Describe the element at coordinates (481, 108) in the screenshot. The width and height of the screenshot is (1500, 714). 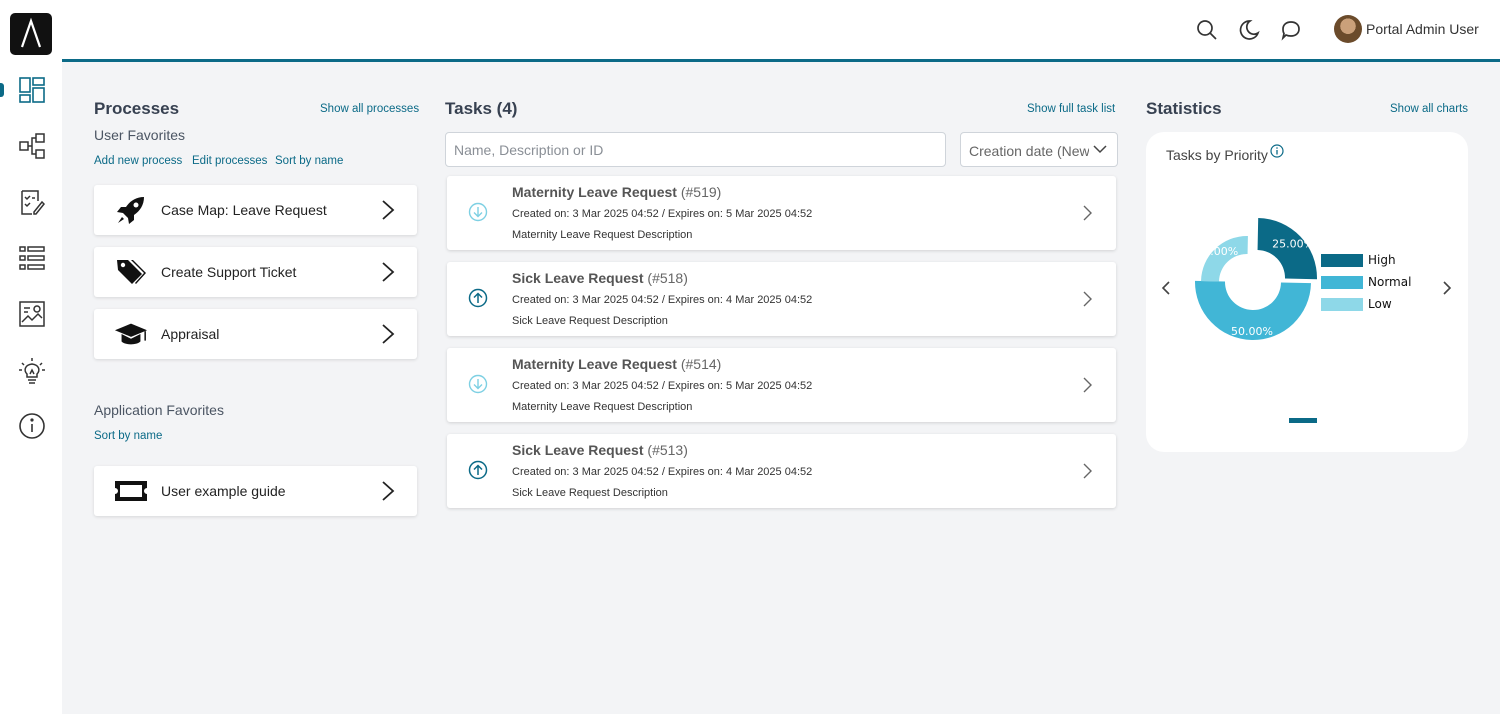
I see `tasks-title: Tasks (4)` at that location.